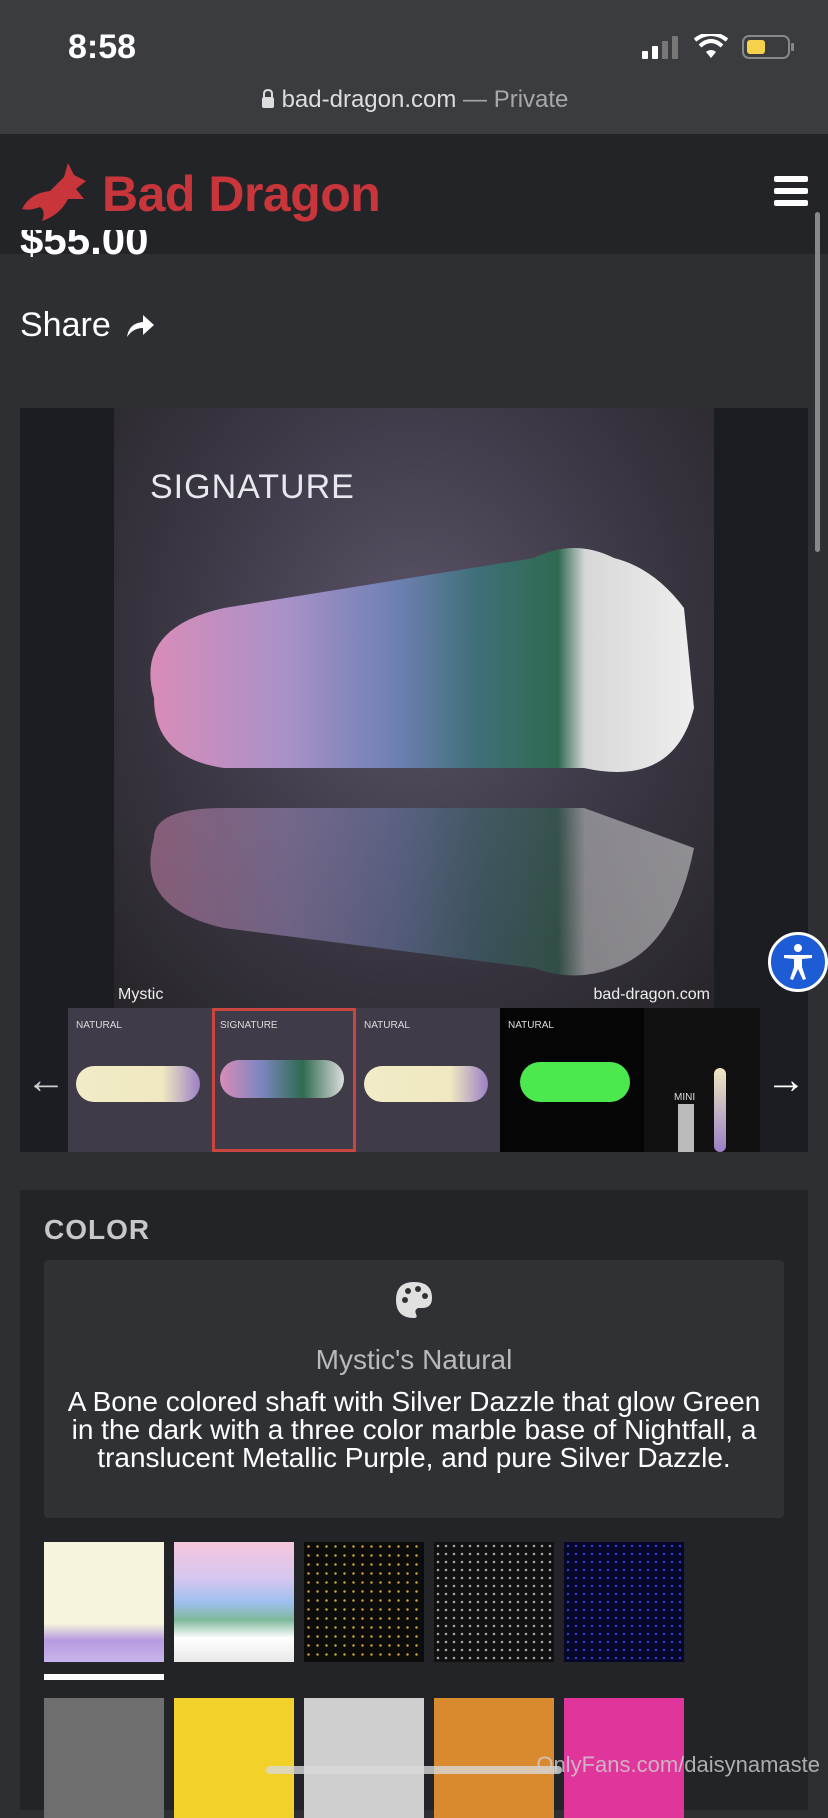  What do you see at coordinates (140, 325) in the screenshot?
I see `share-arrow-icon` at bounding box center [140, 325].